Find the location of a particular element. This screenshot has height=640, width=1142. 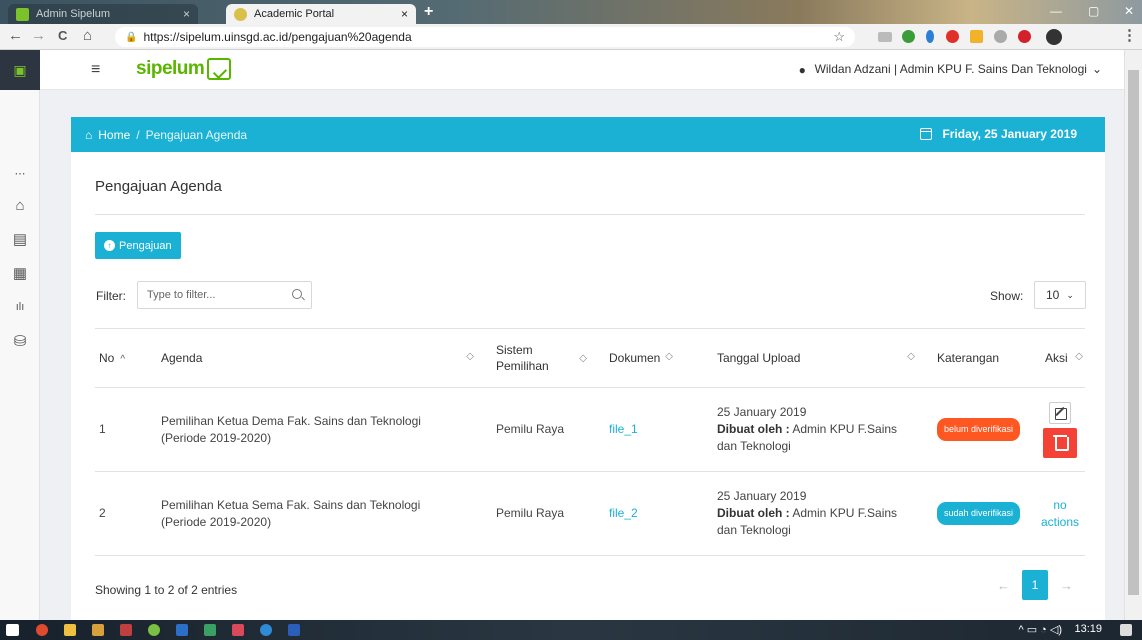

upload-date: 25 January 2019 is located at coordinates (762, 496).